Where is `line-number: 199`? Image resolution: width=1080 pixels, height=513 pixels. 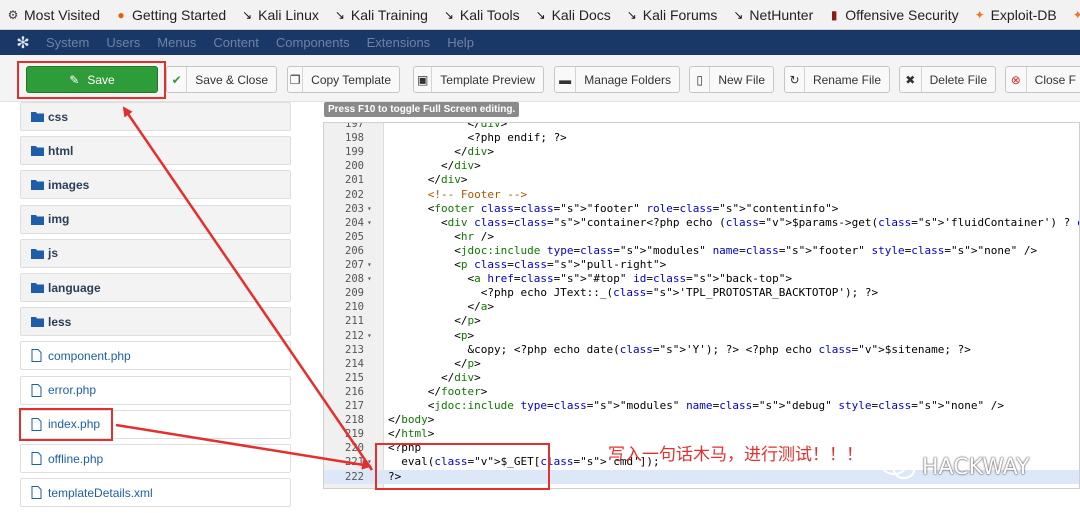
line-number: 199 is located at coordinates (354, 152).